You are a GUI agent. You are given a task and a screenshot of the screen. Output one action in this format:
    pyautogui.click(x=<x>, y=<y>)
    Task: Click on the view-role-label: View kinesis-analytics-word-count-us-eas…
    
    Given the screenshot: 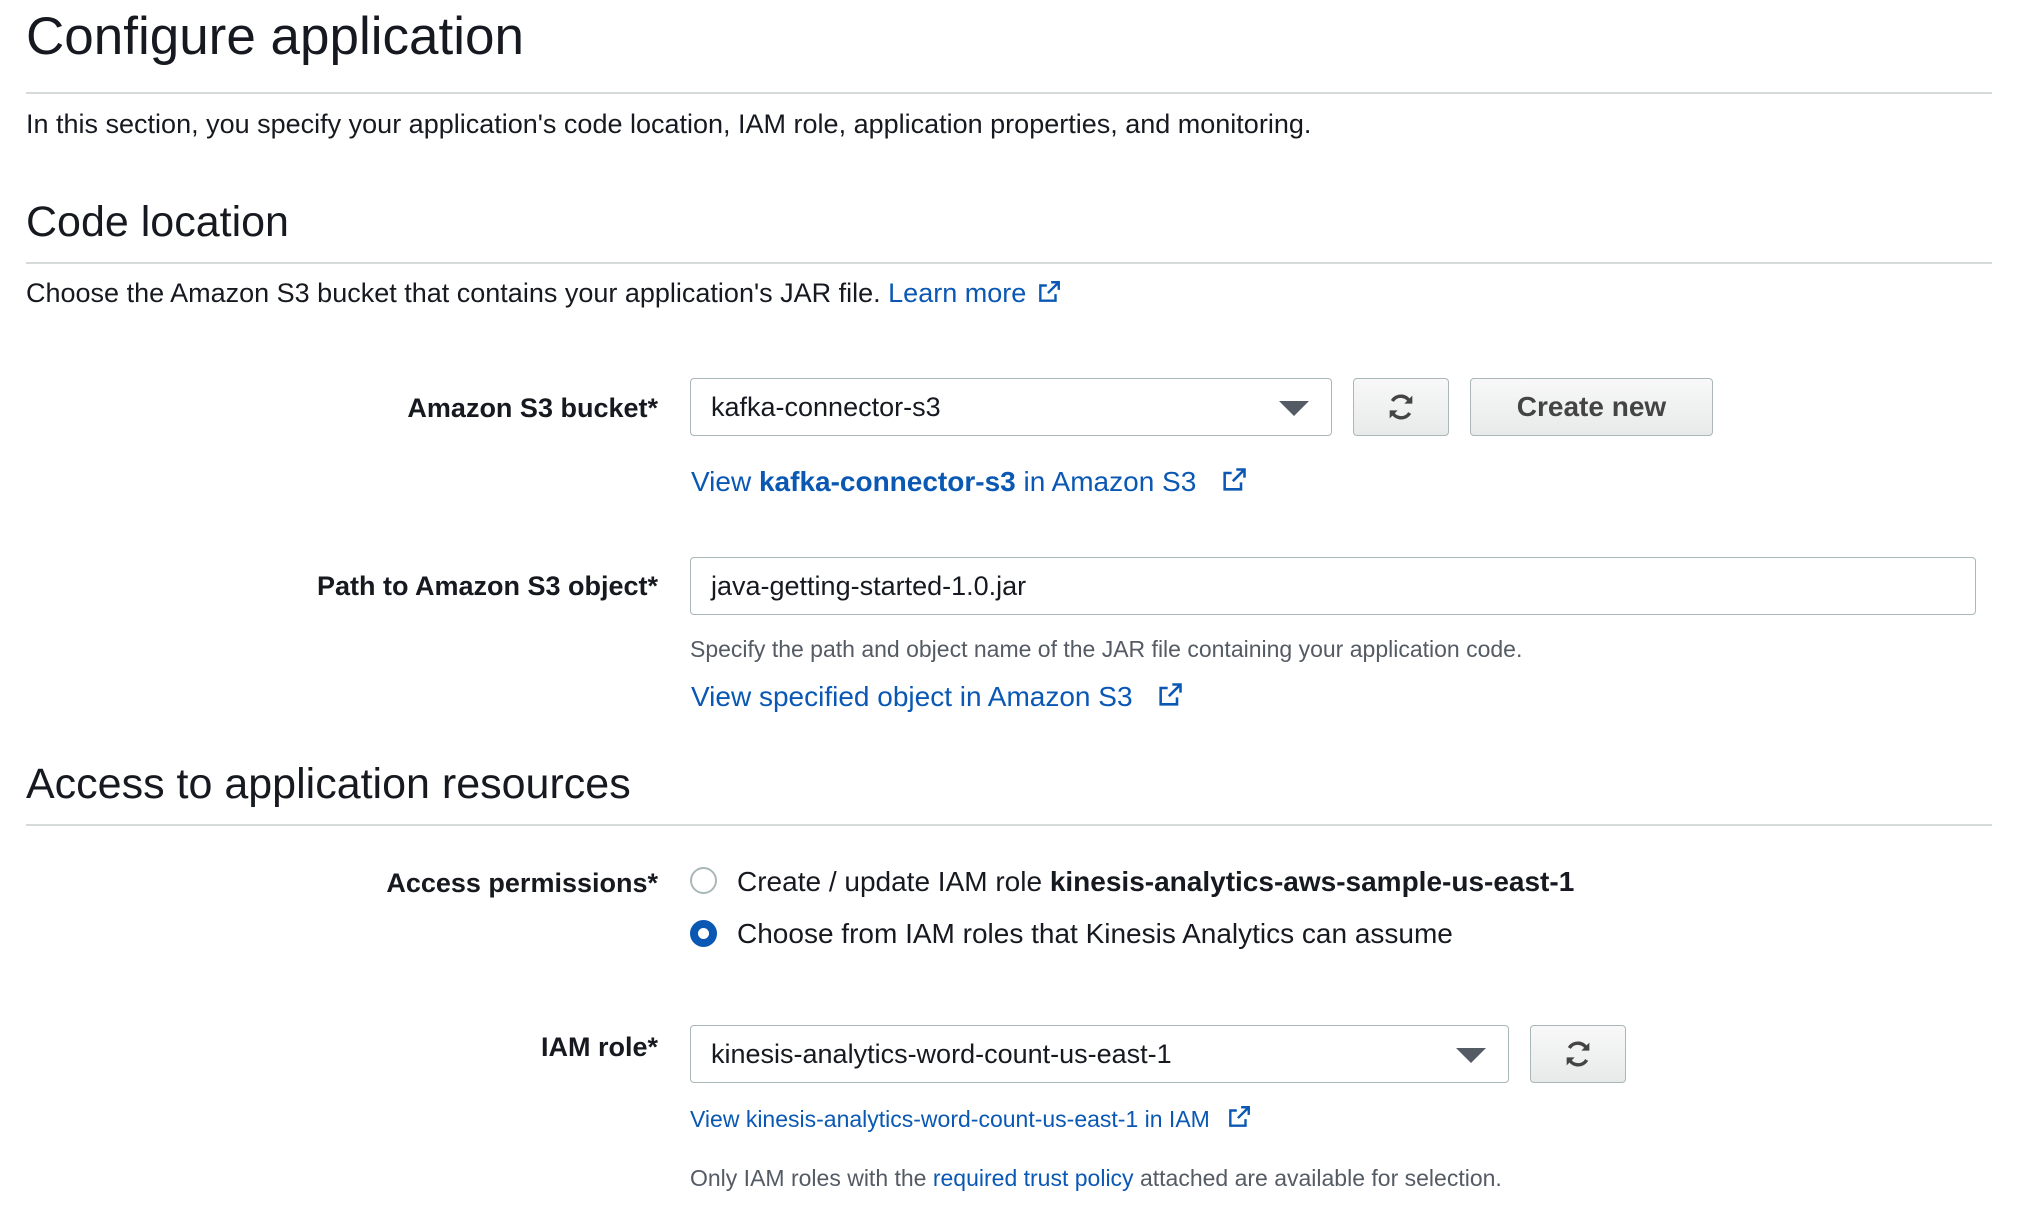 What is the action you would take?
    pyautogui.click(x=950, y=1119)
    